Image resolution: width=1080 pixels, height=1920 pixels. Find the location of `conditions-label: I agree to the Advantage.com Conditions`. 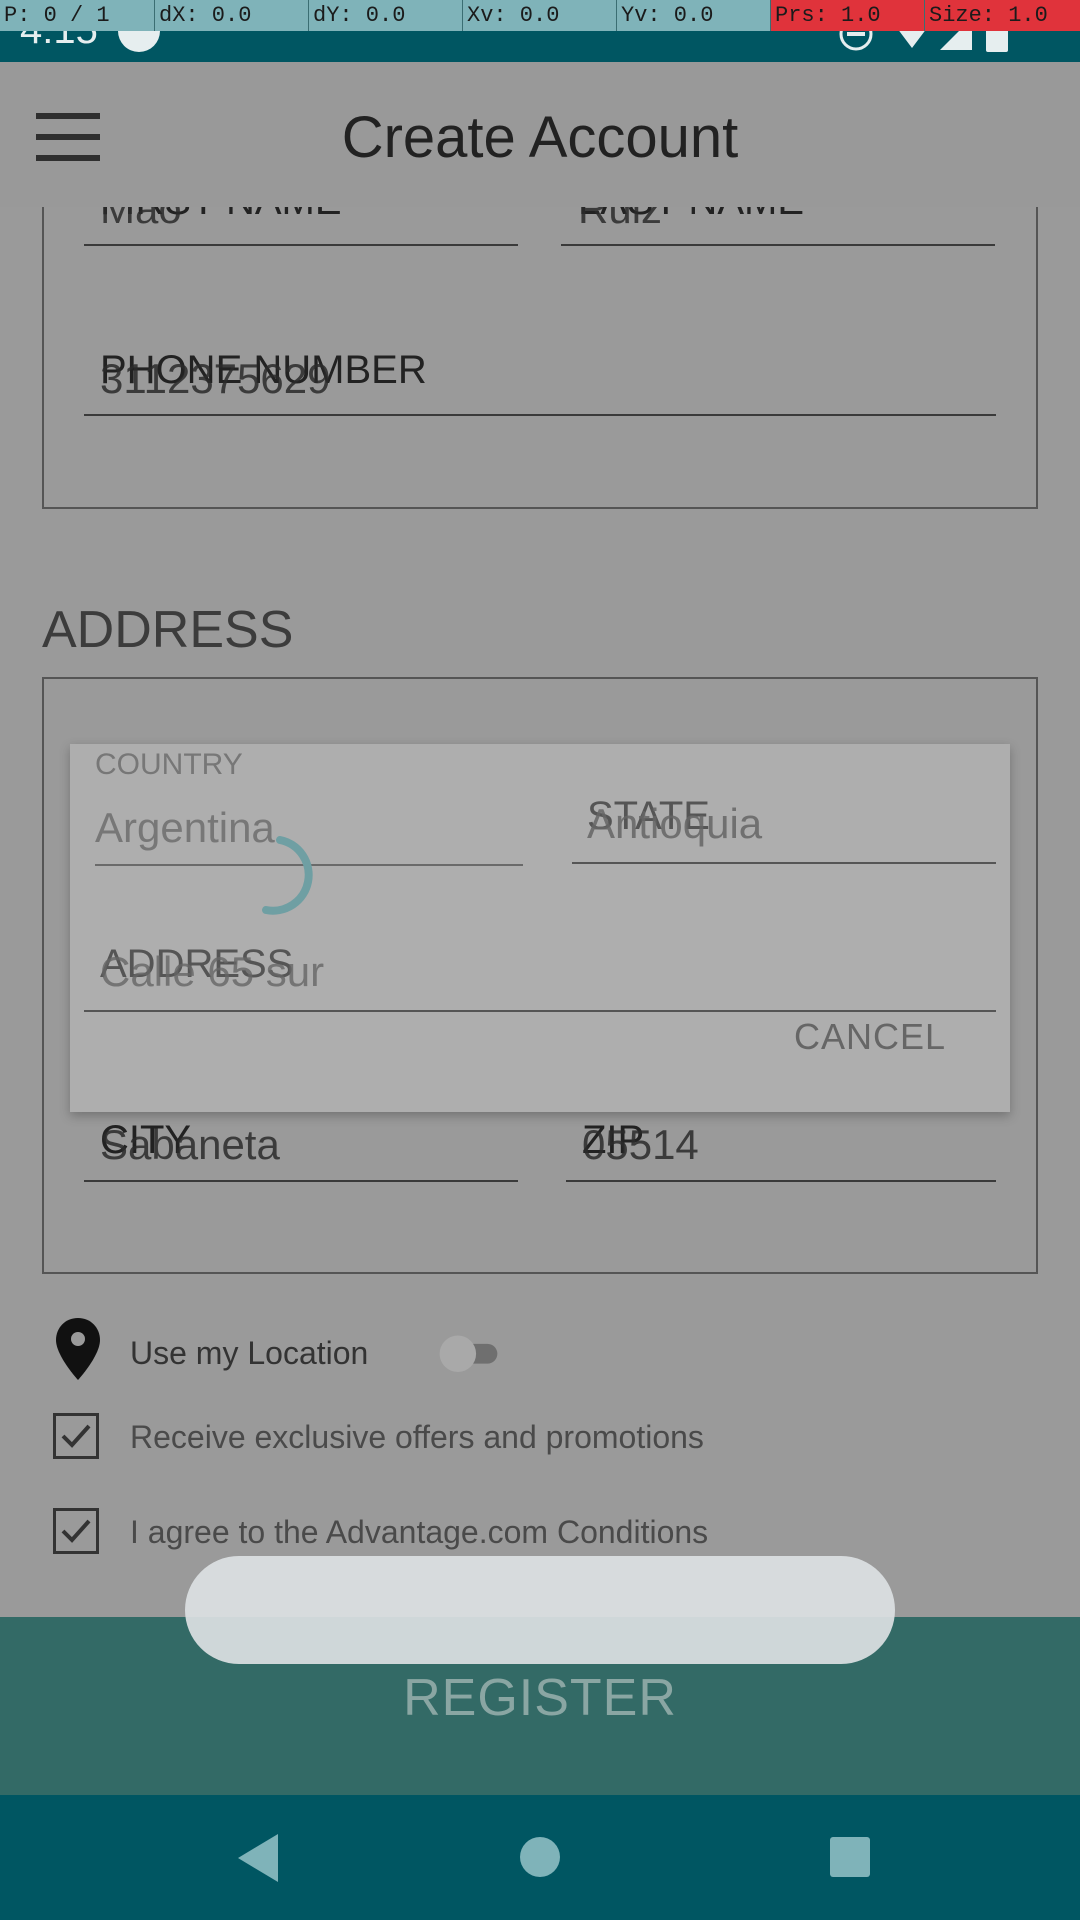

conditions-label: I agree to the Advantage.com Conditions is located at coordinates (419, 1532).